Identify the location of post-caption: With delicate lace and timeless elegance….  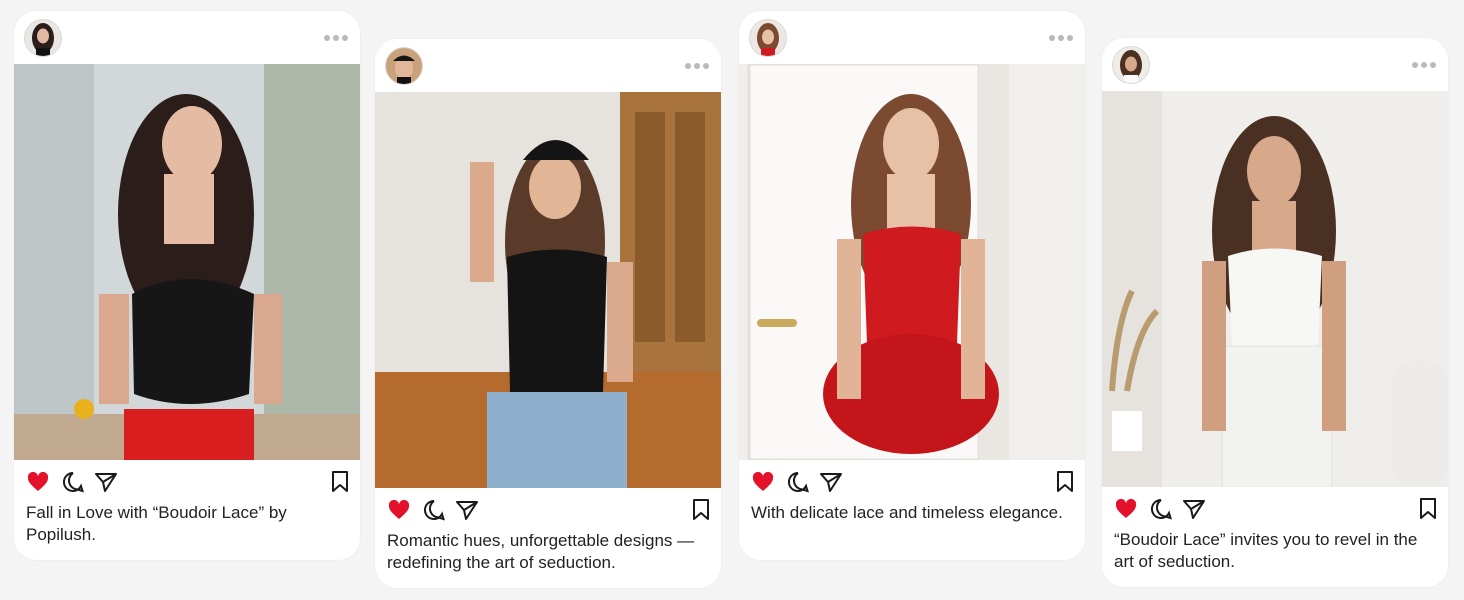
(907, 512).